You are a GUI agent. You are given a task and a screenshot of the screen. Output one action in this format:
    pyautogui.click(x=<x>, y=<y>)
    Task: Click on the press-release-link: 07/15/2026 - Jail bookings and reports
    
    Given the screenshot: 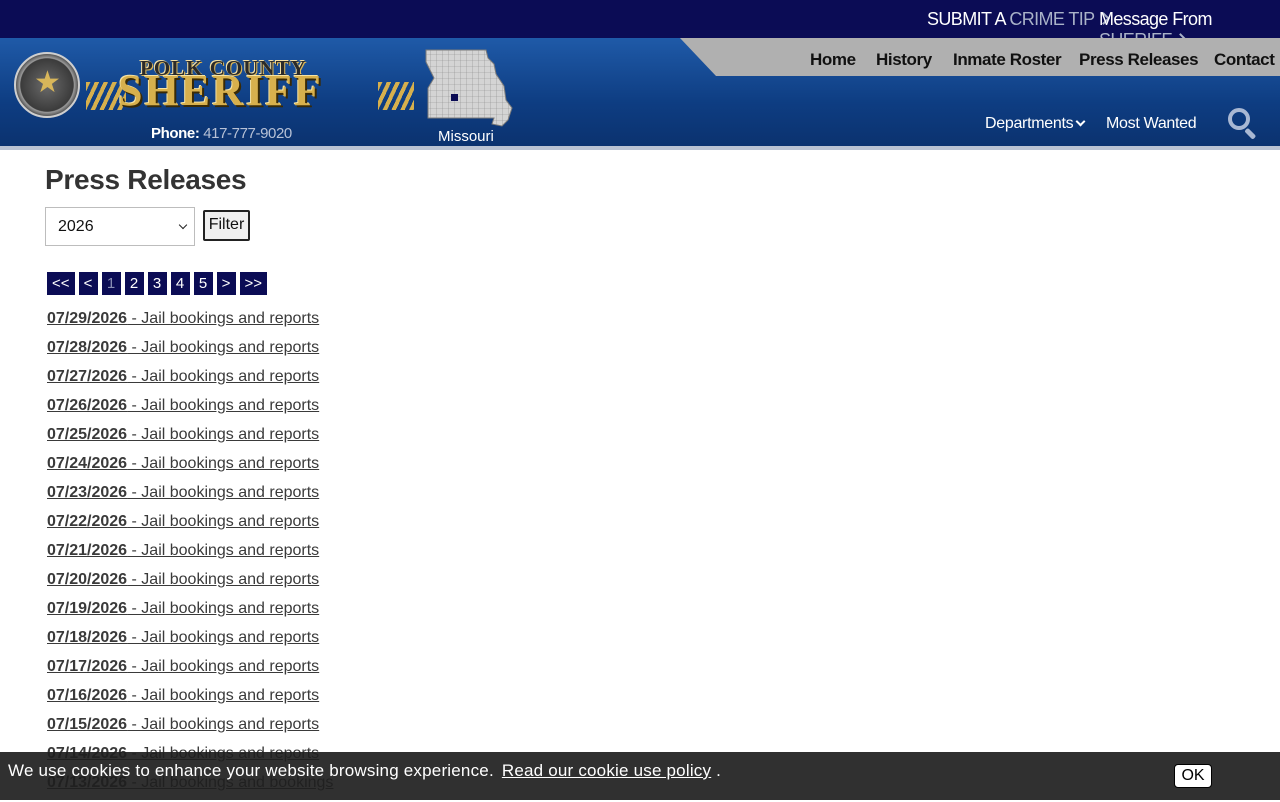 What is the action you would take?
    pyautogui.click(x=190, y=729)
    